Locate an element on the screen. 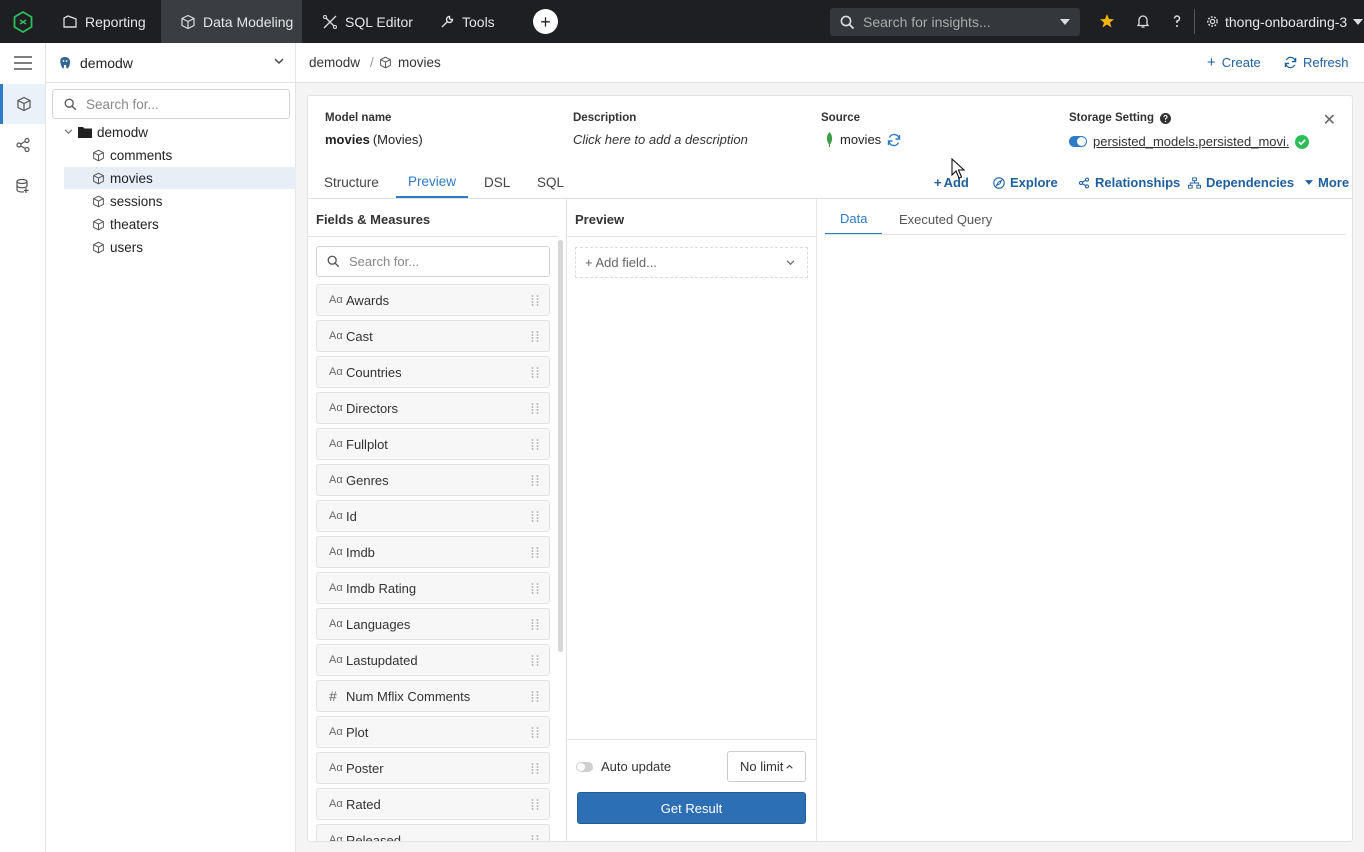  tree-item-users: users is located at coordinates (117, 247).